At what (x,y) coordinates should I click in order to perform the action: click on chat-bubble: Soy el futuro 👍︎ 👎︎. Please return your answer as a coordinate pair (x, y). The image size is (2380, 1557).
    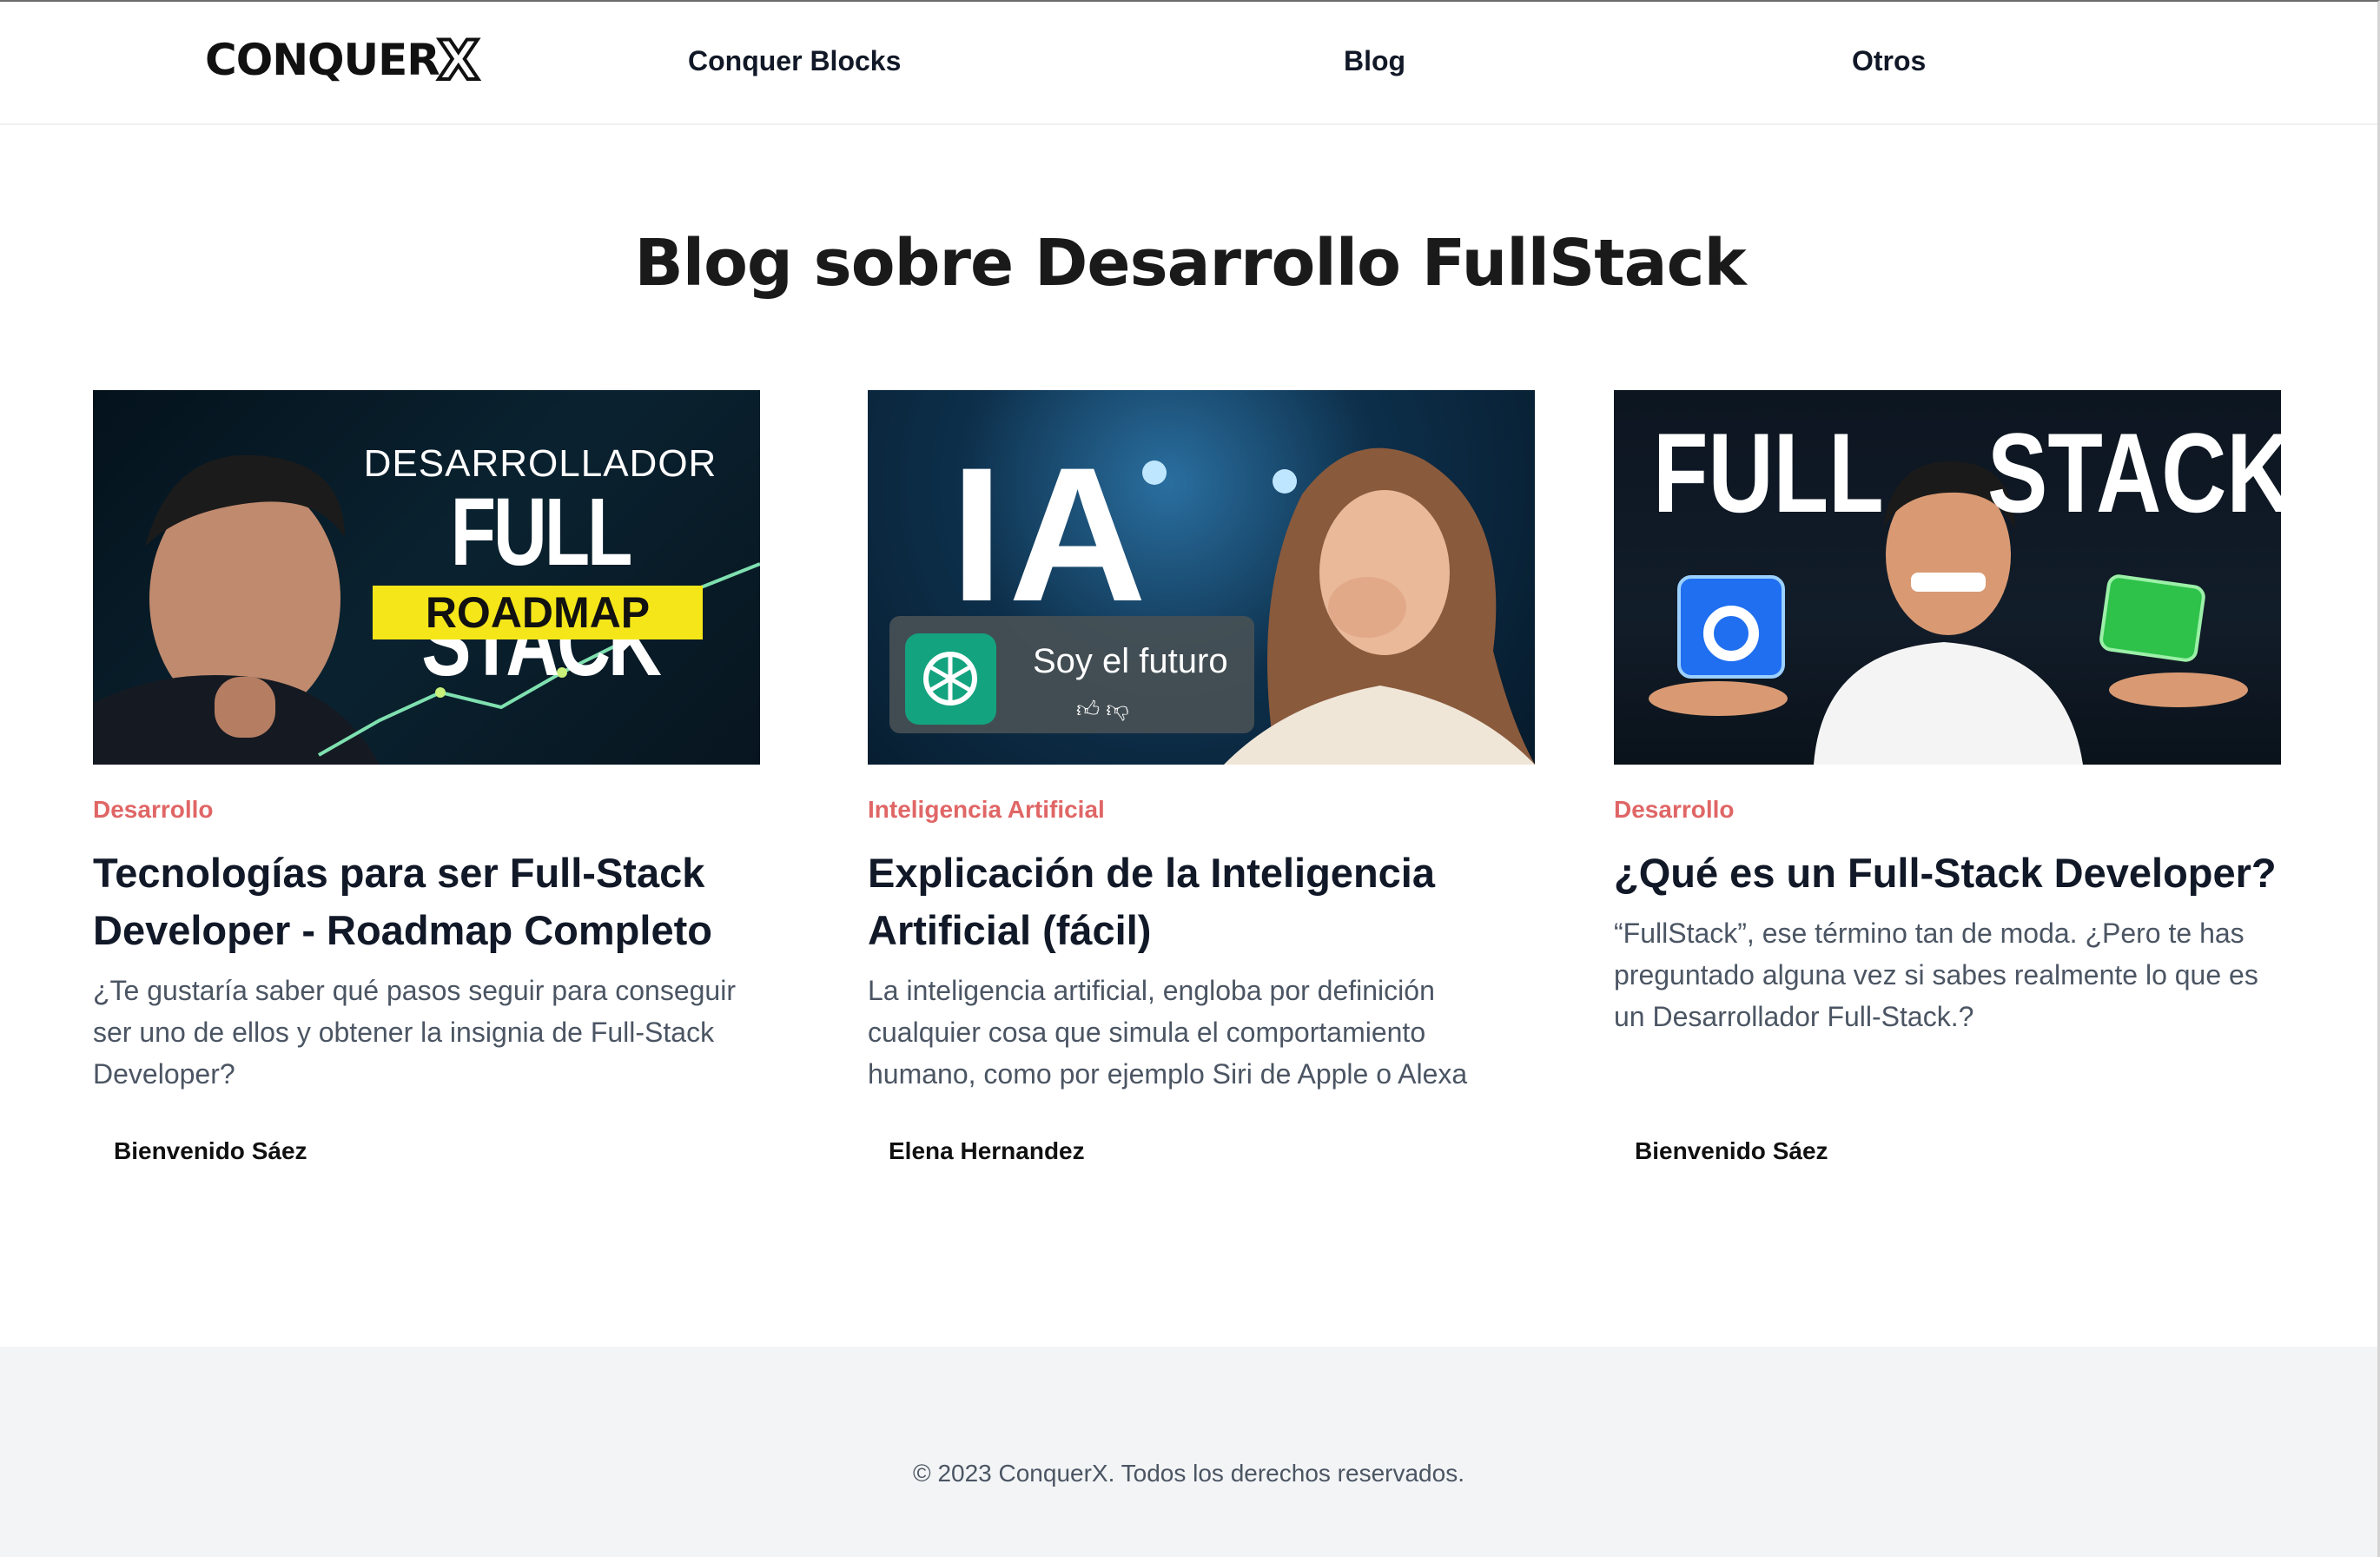
    Looking at the image, I should click on (1071, 674).